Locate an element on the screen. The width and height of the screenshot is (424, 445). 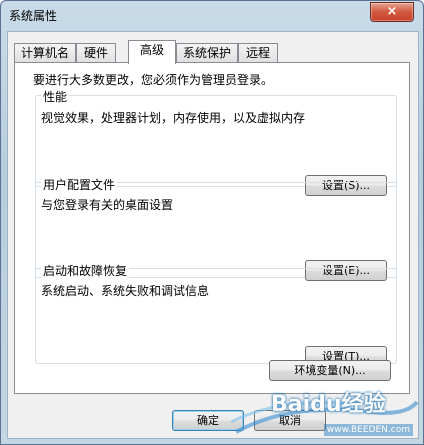
cancel-button: 取消 is located at coordinates (290, 420).